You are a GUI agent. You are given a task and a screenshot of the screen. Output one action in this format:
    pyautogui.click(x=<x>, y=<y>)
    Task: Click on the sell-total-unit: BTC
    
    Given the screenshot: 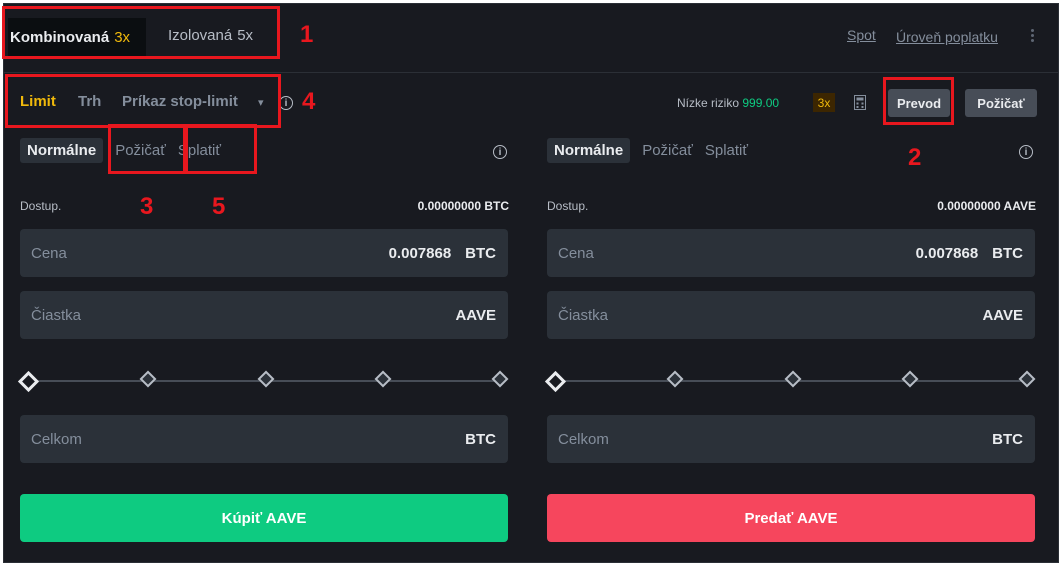 What is the action you would take?
    pyautogui.click(x=1007, y=439)
    